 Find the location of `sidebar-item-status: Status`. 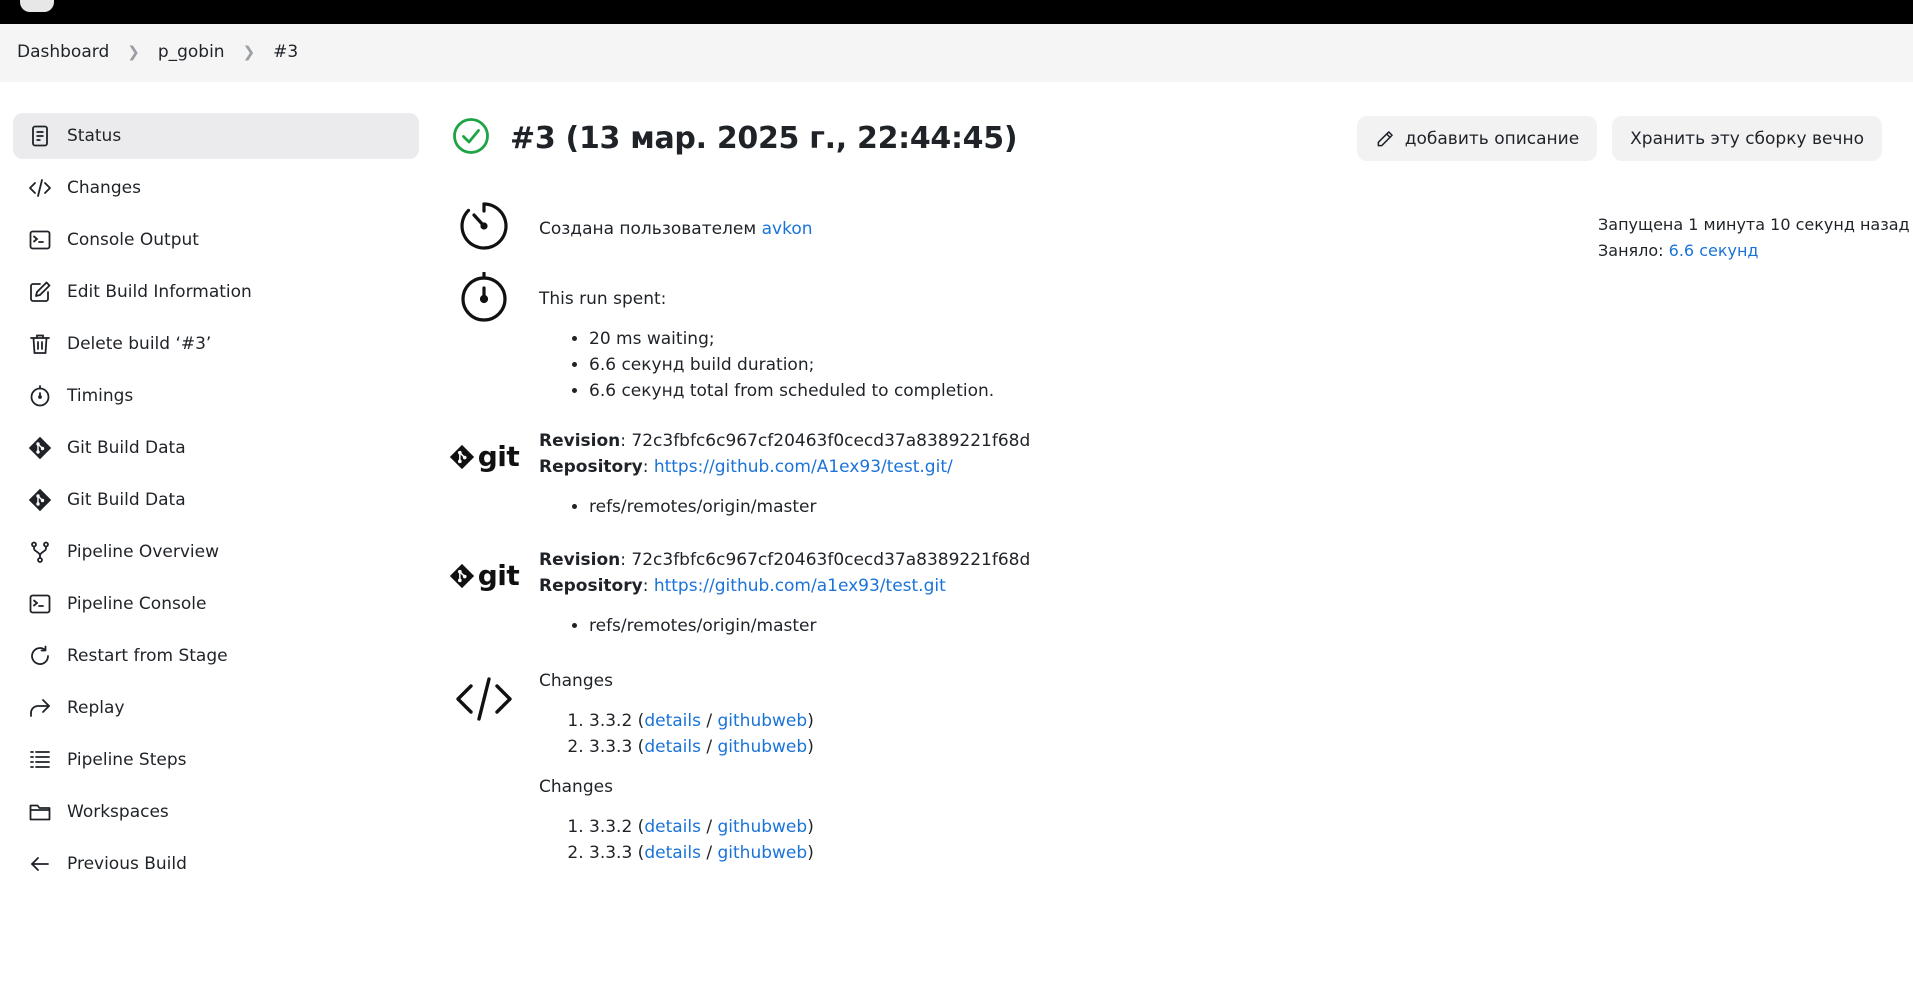

sidebar-item-status: Status is located at coordinates (216, 136).